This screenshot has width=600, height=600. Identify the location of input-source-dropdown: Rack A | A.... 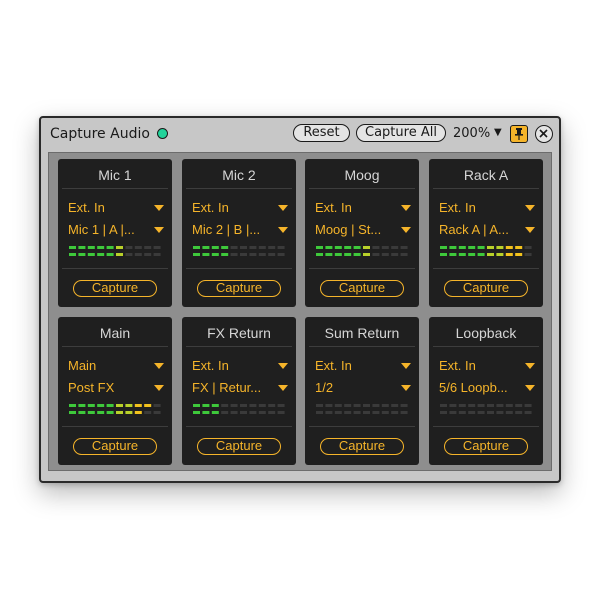
(487, 230).